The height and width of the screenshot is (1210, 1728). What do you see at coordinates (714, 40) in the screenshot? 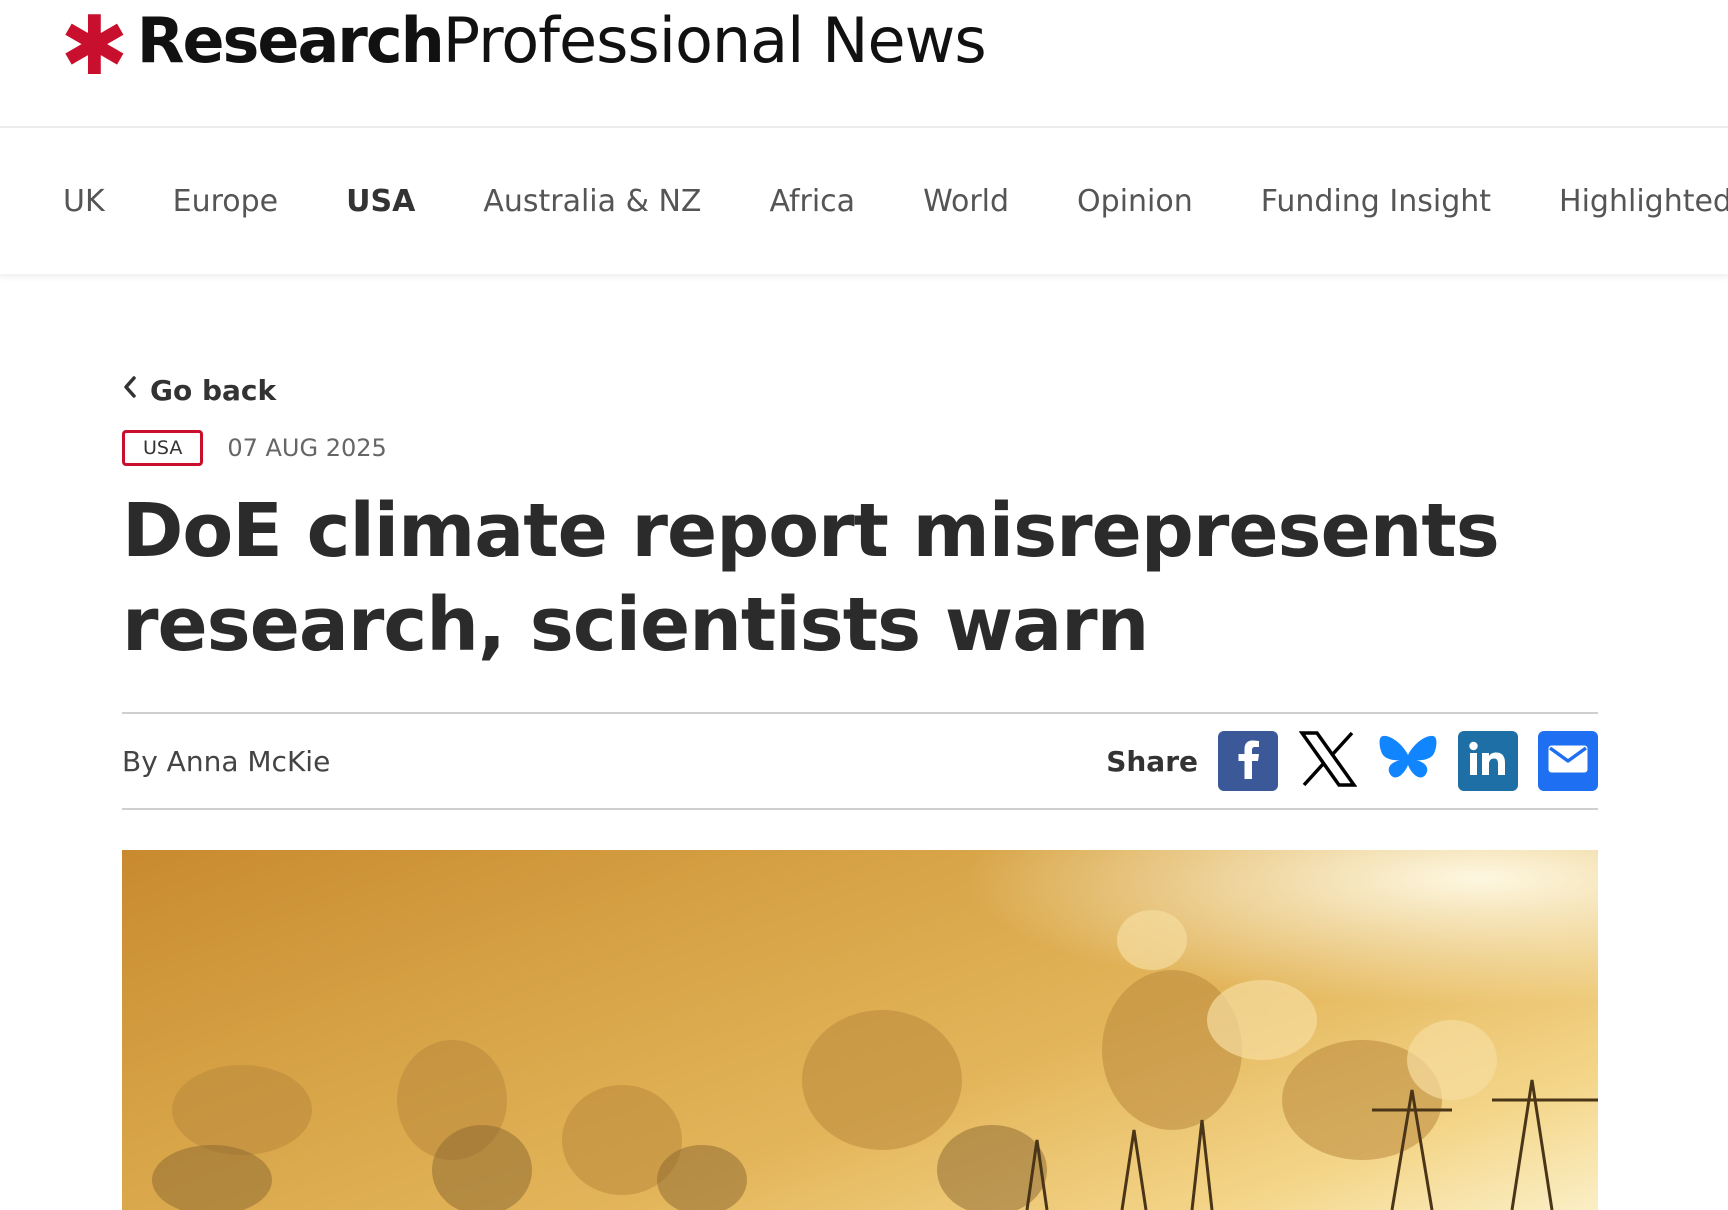
I see `logo-text-light: Professional News` at bounding box center [714, 40].